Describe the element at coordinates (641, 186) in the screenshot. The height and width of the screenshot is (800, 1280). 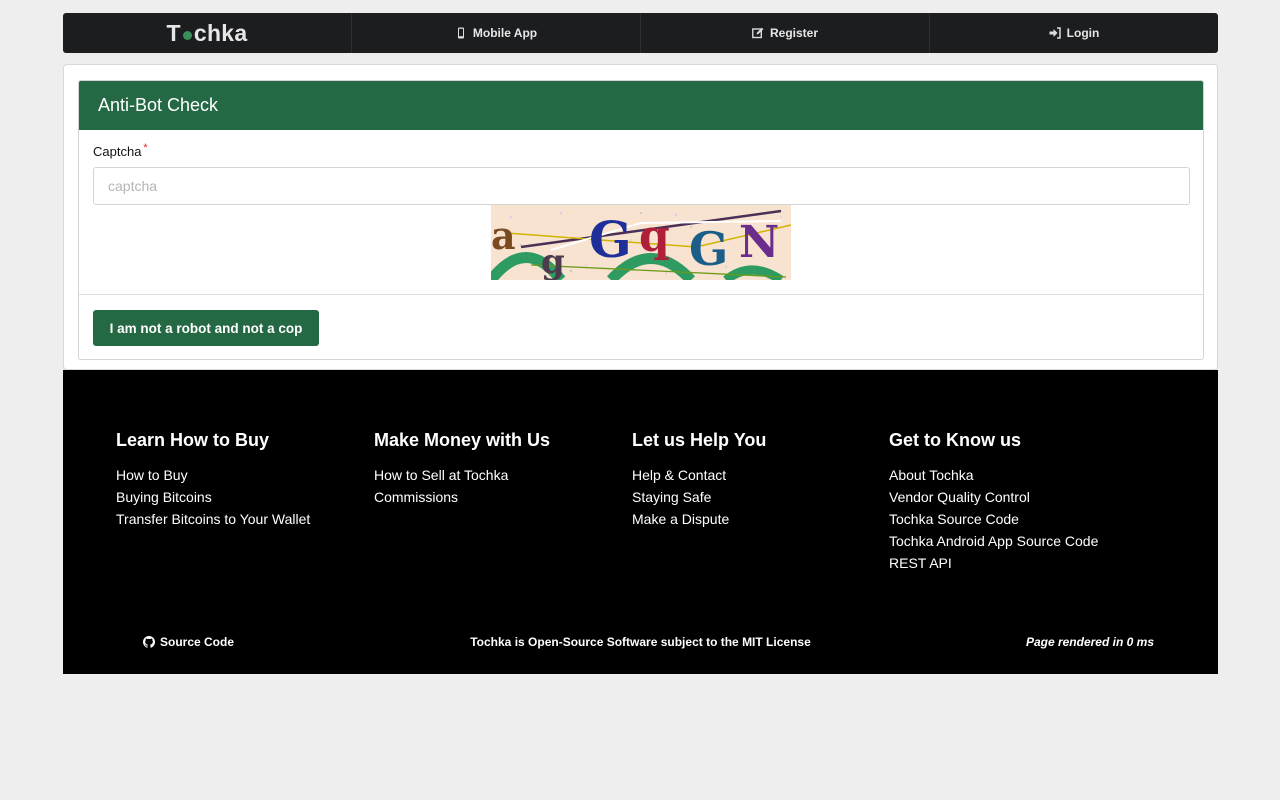
I see `captcha-input` at that location.